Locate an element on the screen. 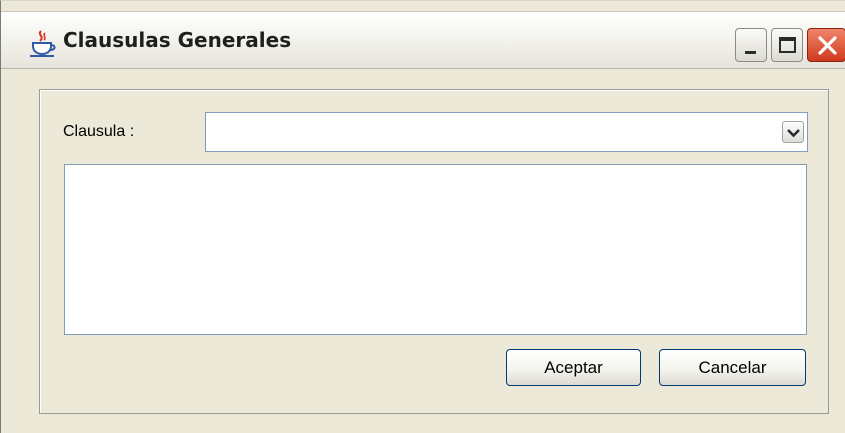 This screenshot has width=845, height=433. close-icon is located at coordinates (827, 45).